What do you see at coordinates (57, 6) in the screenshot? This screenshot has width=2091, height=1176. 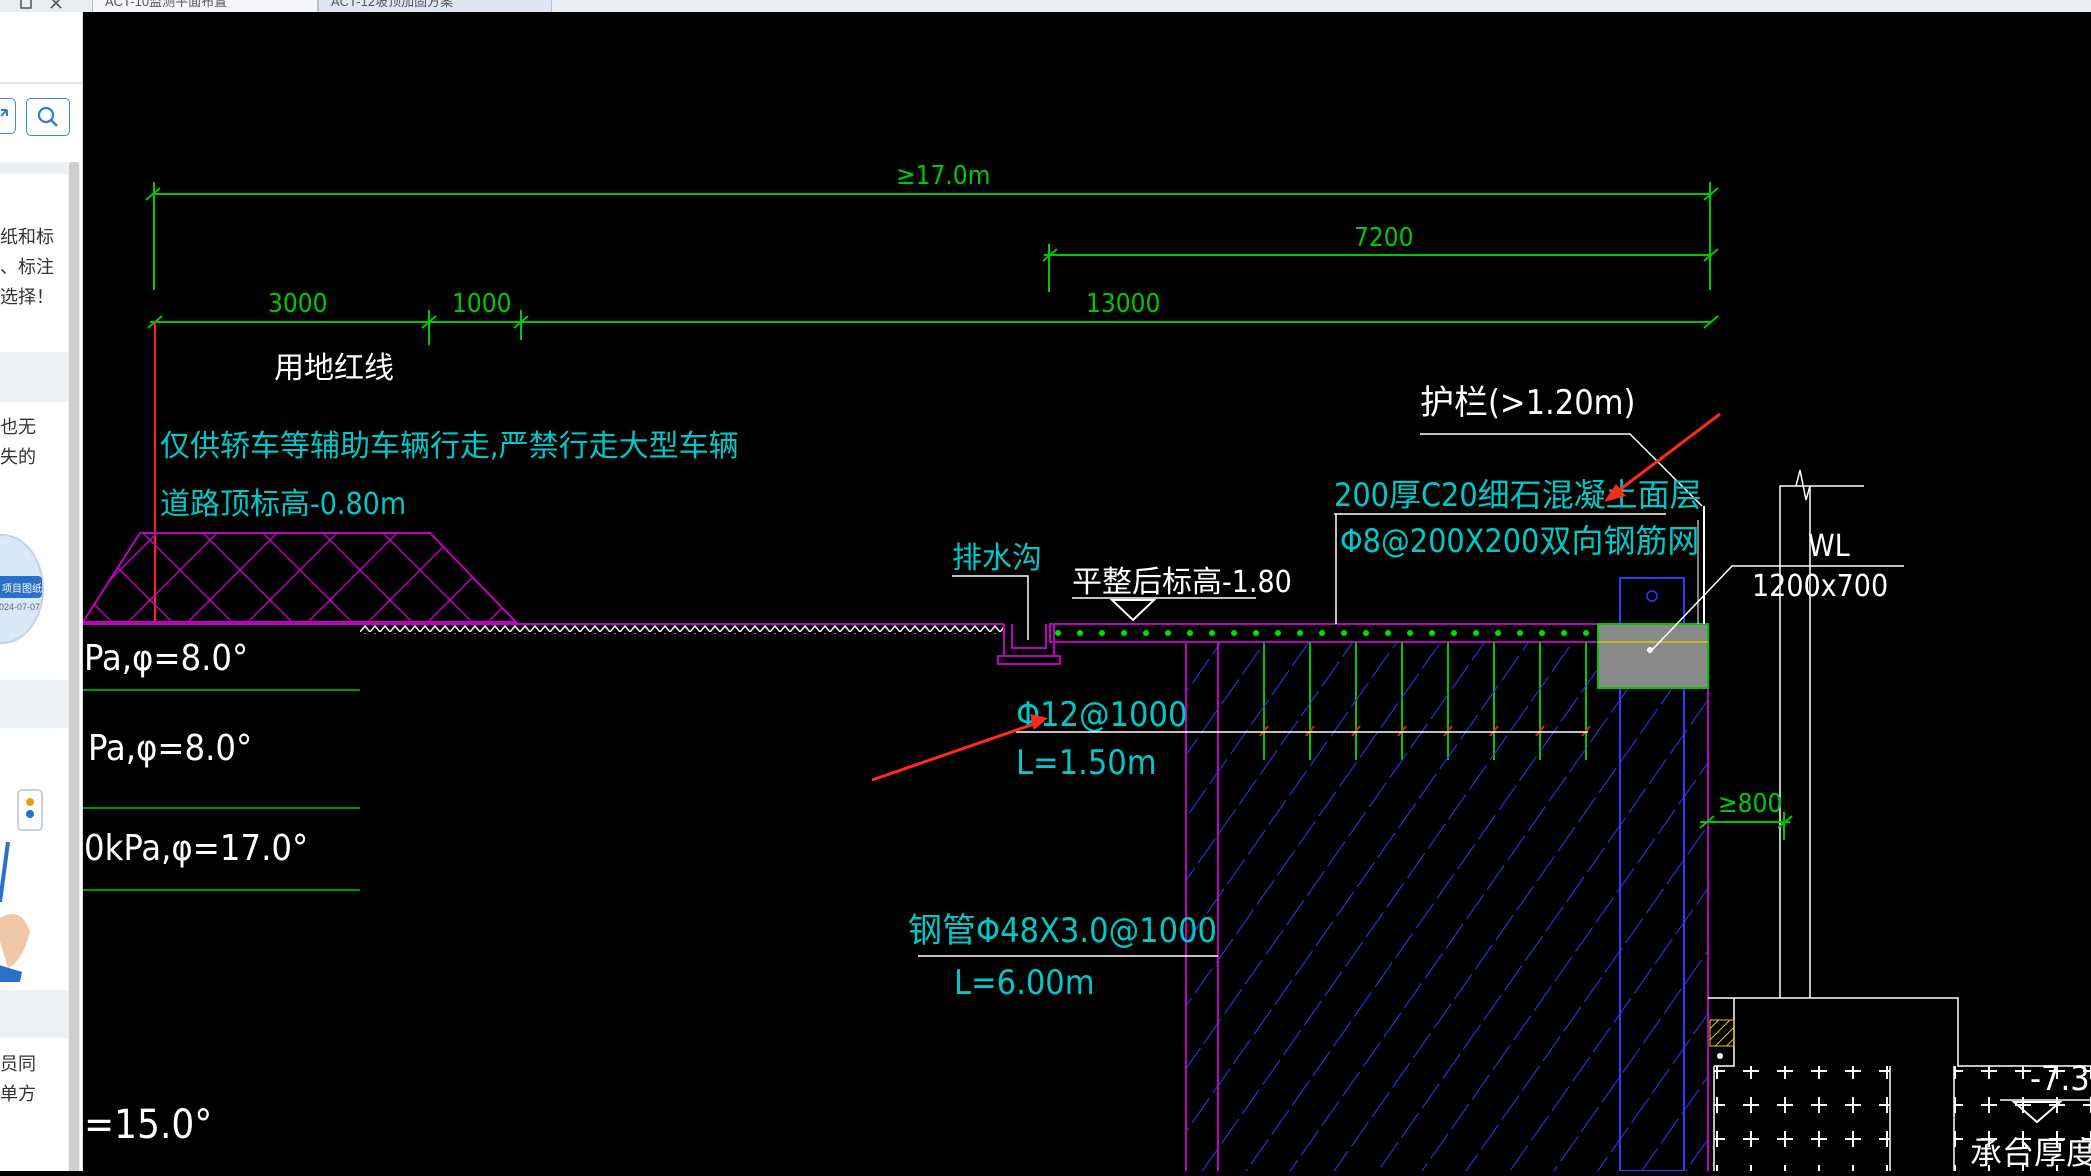 I see `close-icon` at bounding box center [57, 6].